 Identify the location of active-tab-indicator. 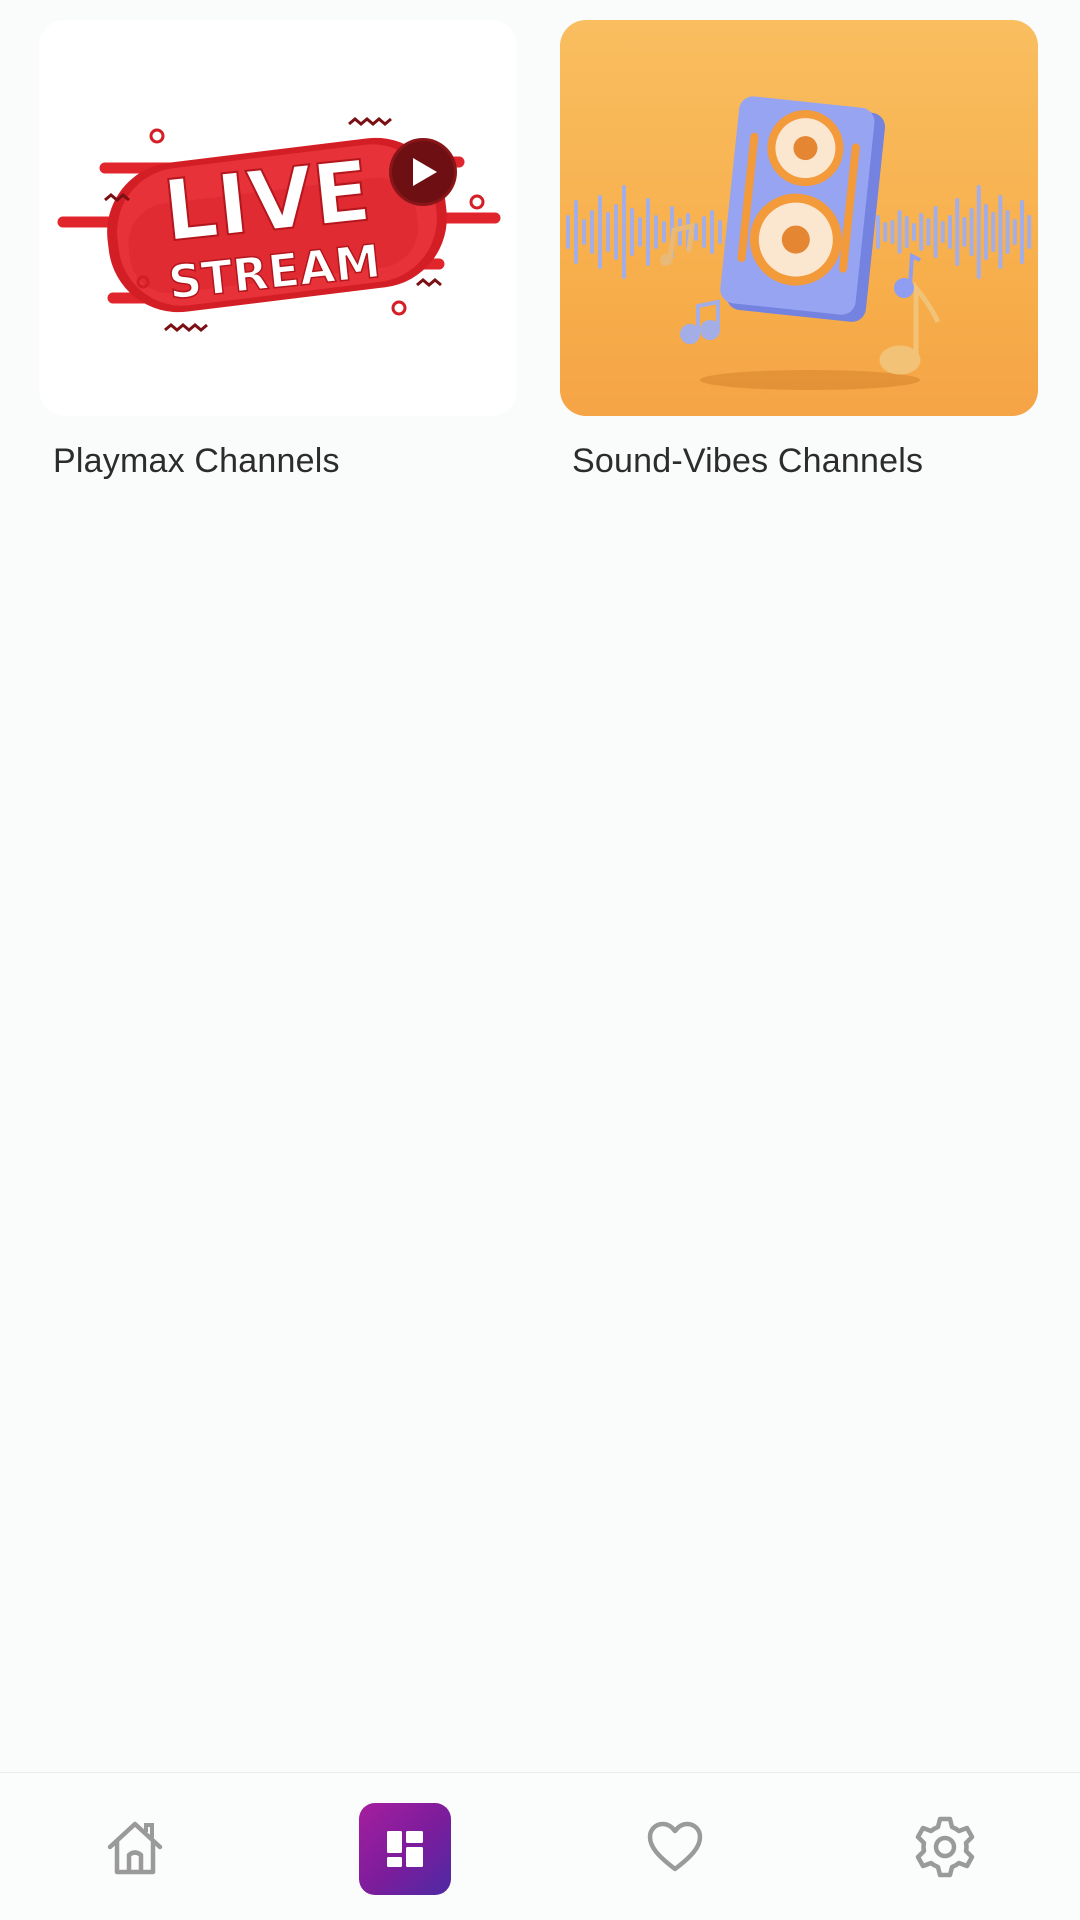
(405, 1849).